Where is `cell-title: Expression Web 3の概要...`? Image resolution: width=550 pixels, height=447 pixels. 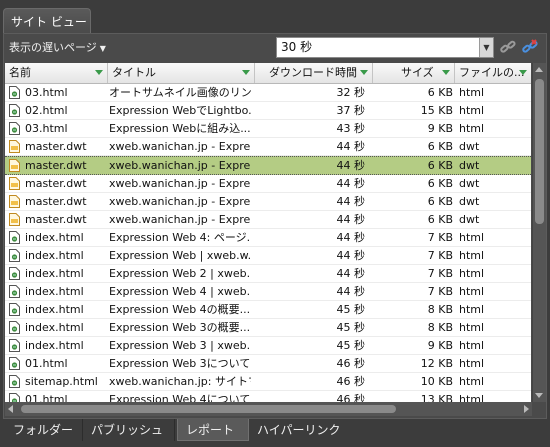
cell-title: Expression Web 3の概要... is located at coordinates (180, 327).